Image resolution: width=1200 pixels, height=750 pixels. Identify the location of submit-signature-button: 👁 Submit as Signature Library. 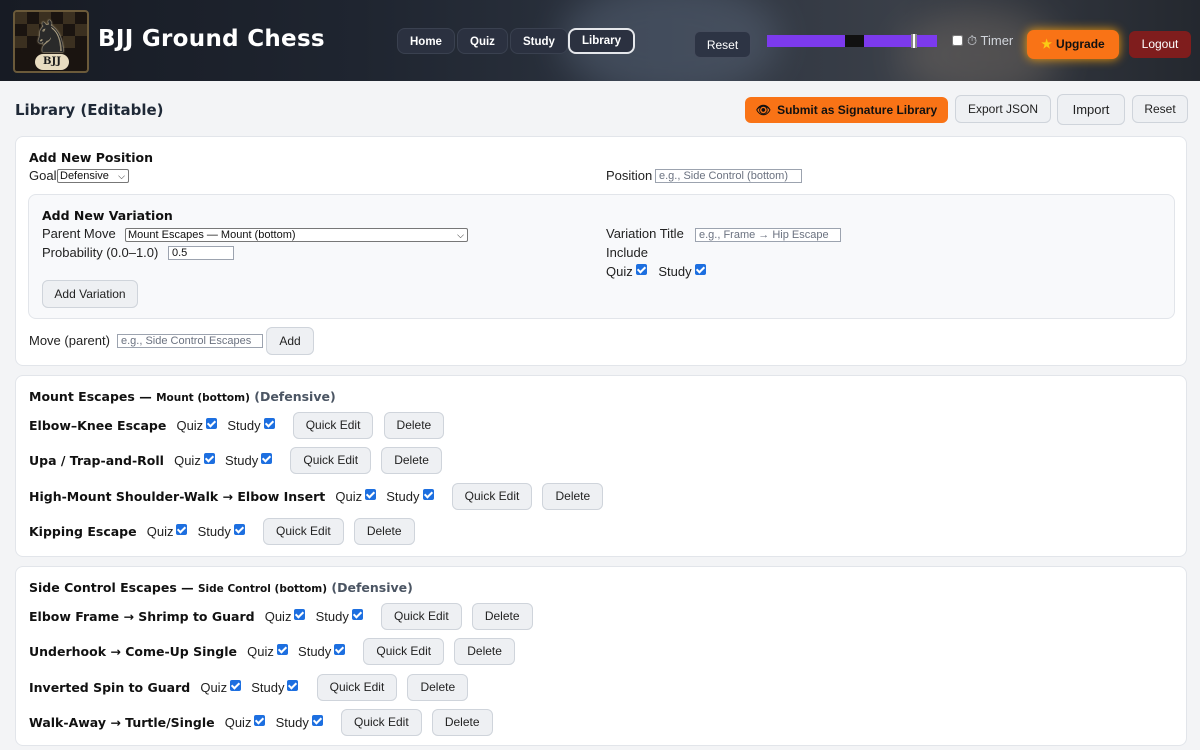
(846, 110).